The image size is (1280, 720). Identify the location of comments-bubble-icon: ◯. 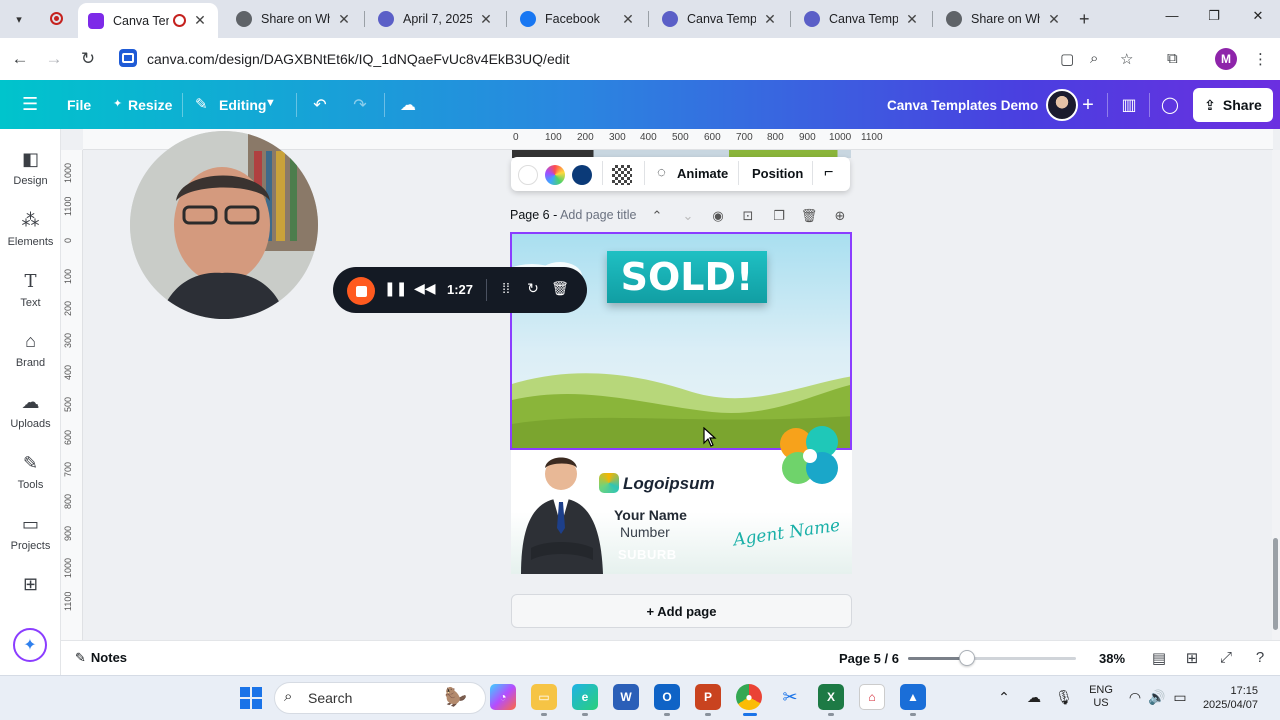
(1170, 105).